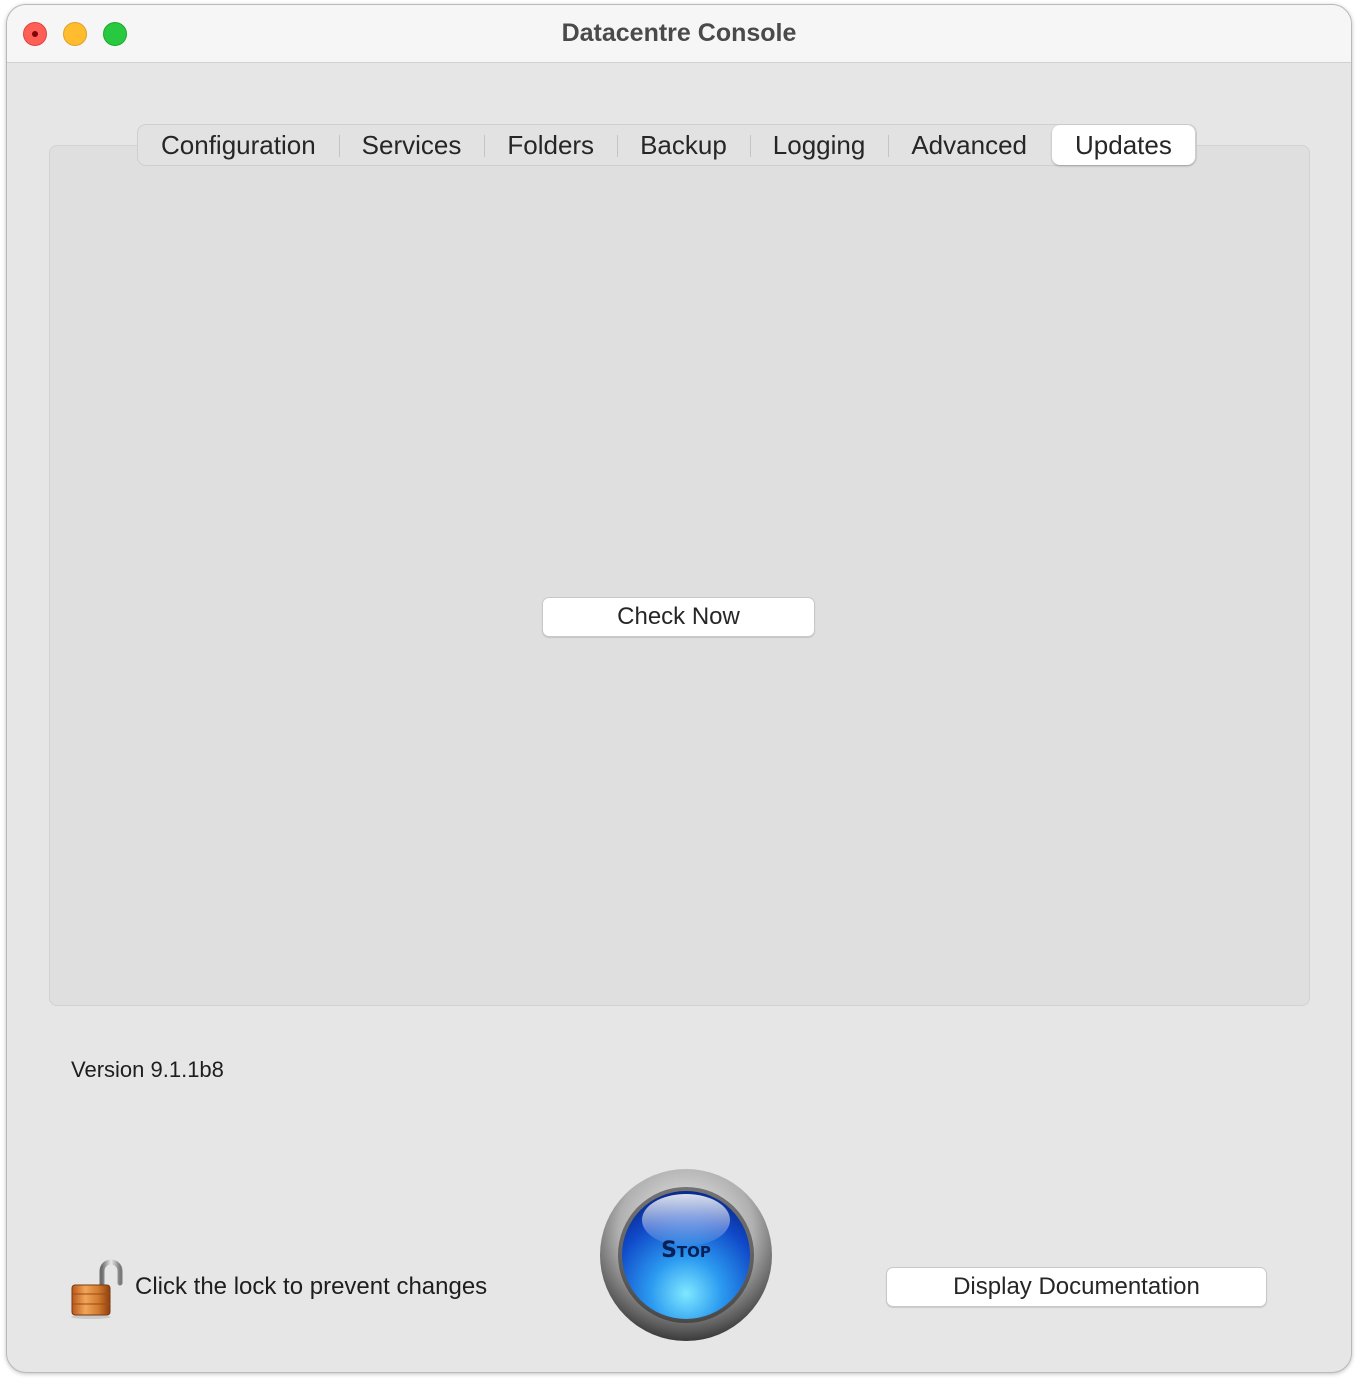 Image resolution: width=1356 pixels, height=1378 pixels. Describe the element at coordinates (1076, 1287) in the screenshot. I see `display-documentation-button: Display Documentation` at that location.